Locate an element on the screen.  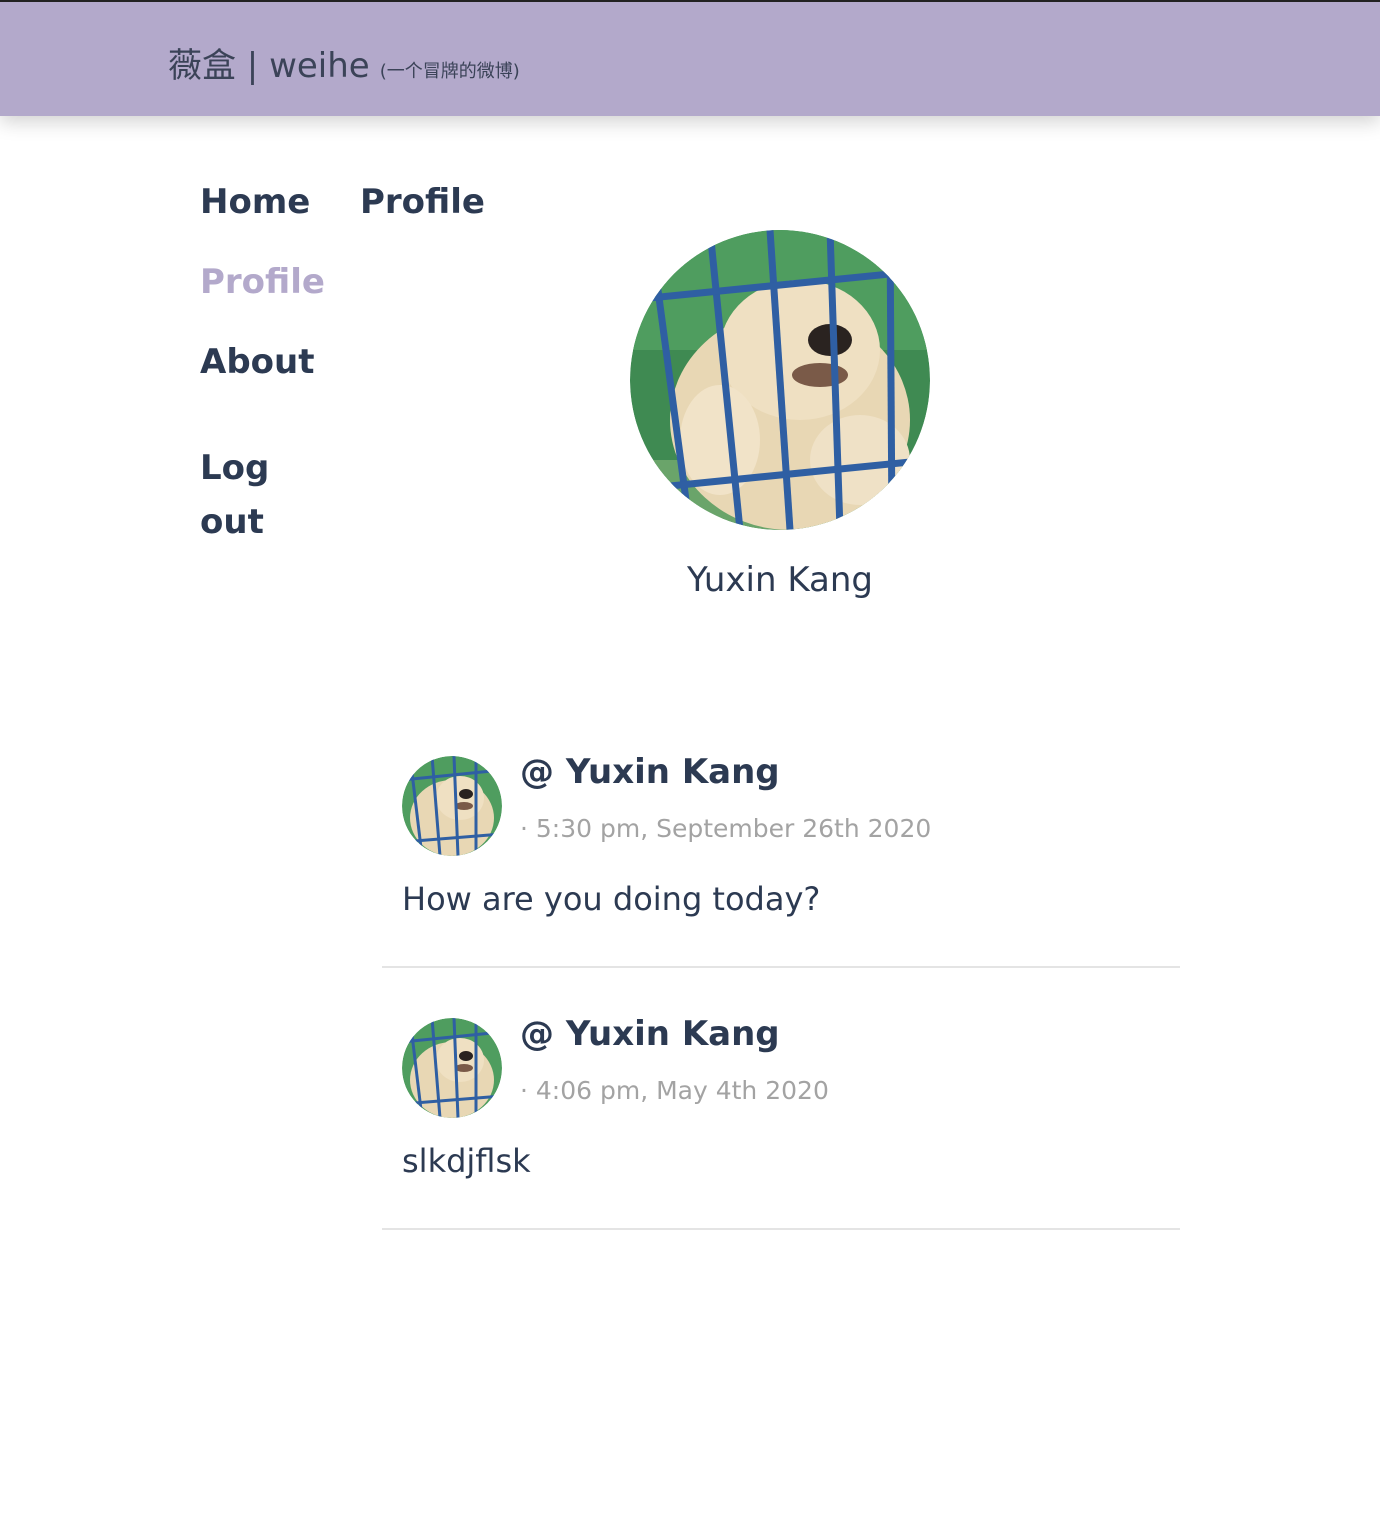
post-text: How are you doing today? is located at coordinates (611, 899).